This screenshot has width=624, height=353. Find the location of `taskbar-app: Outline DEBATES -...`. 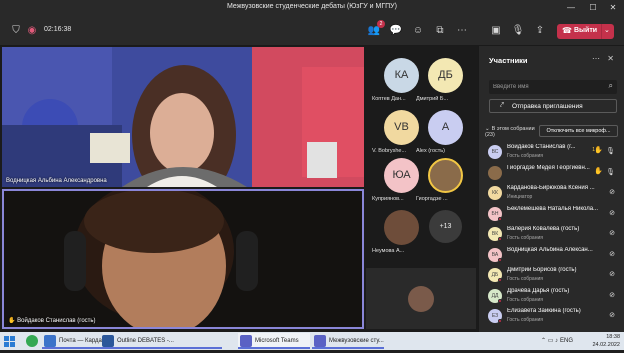

taskbar-app: Outline DEBATES -... is located at coordinates (161, 341).